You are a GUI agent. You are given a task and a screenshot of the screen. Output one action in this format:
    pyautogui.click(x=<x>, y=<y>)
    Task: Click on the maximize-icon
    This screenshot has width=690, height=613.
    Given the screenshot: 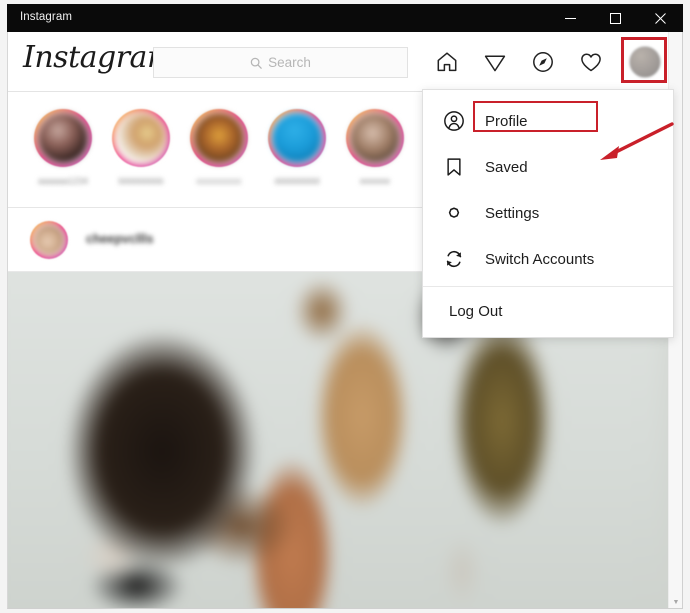 What is the action you would take?
    pyautogui.click(x=615, y=18)
    